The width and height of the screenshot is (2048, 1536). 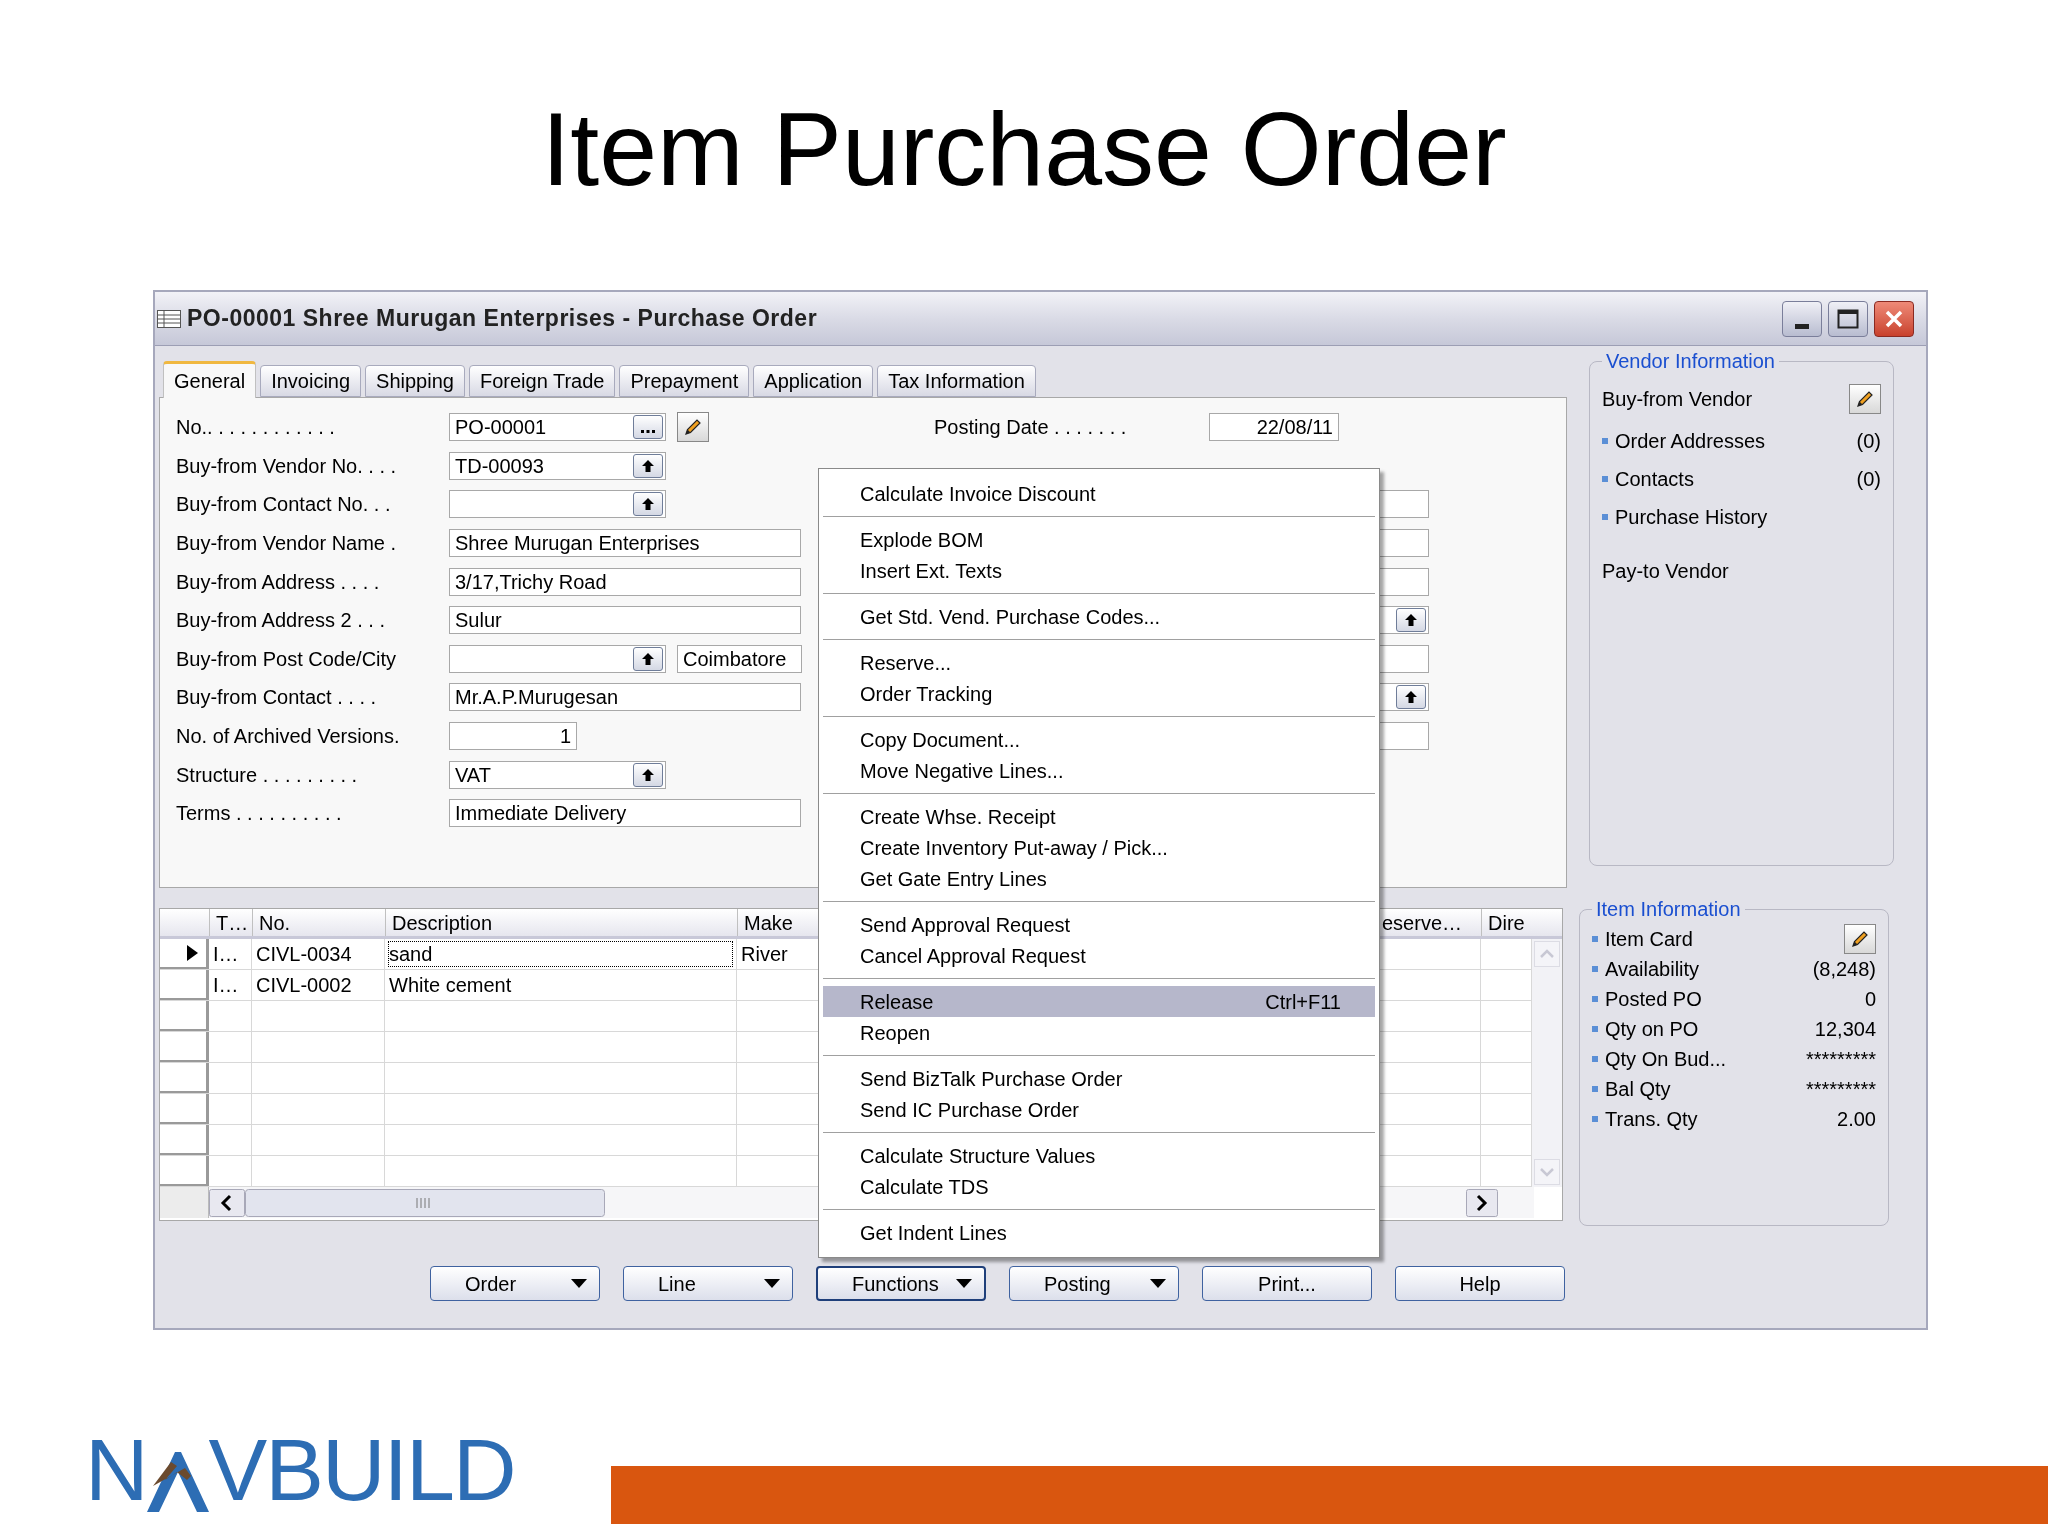 What do you see at coordinates (764, 954) in the screenshot?
I see `table-cell-text: River` at bounding box center [764, 954].